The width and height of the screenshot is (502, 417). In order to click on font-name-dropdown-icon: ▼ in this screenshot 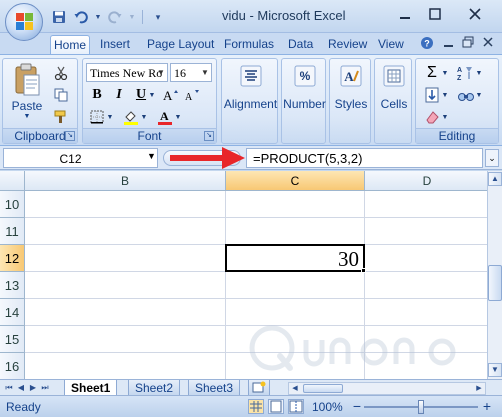, I will do `click(161, 72)`.